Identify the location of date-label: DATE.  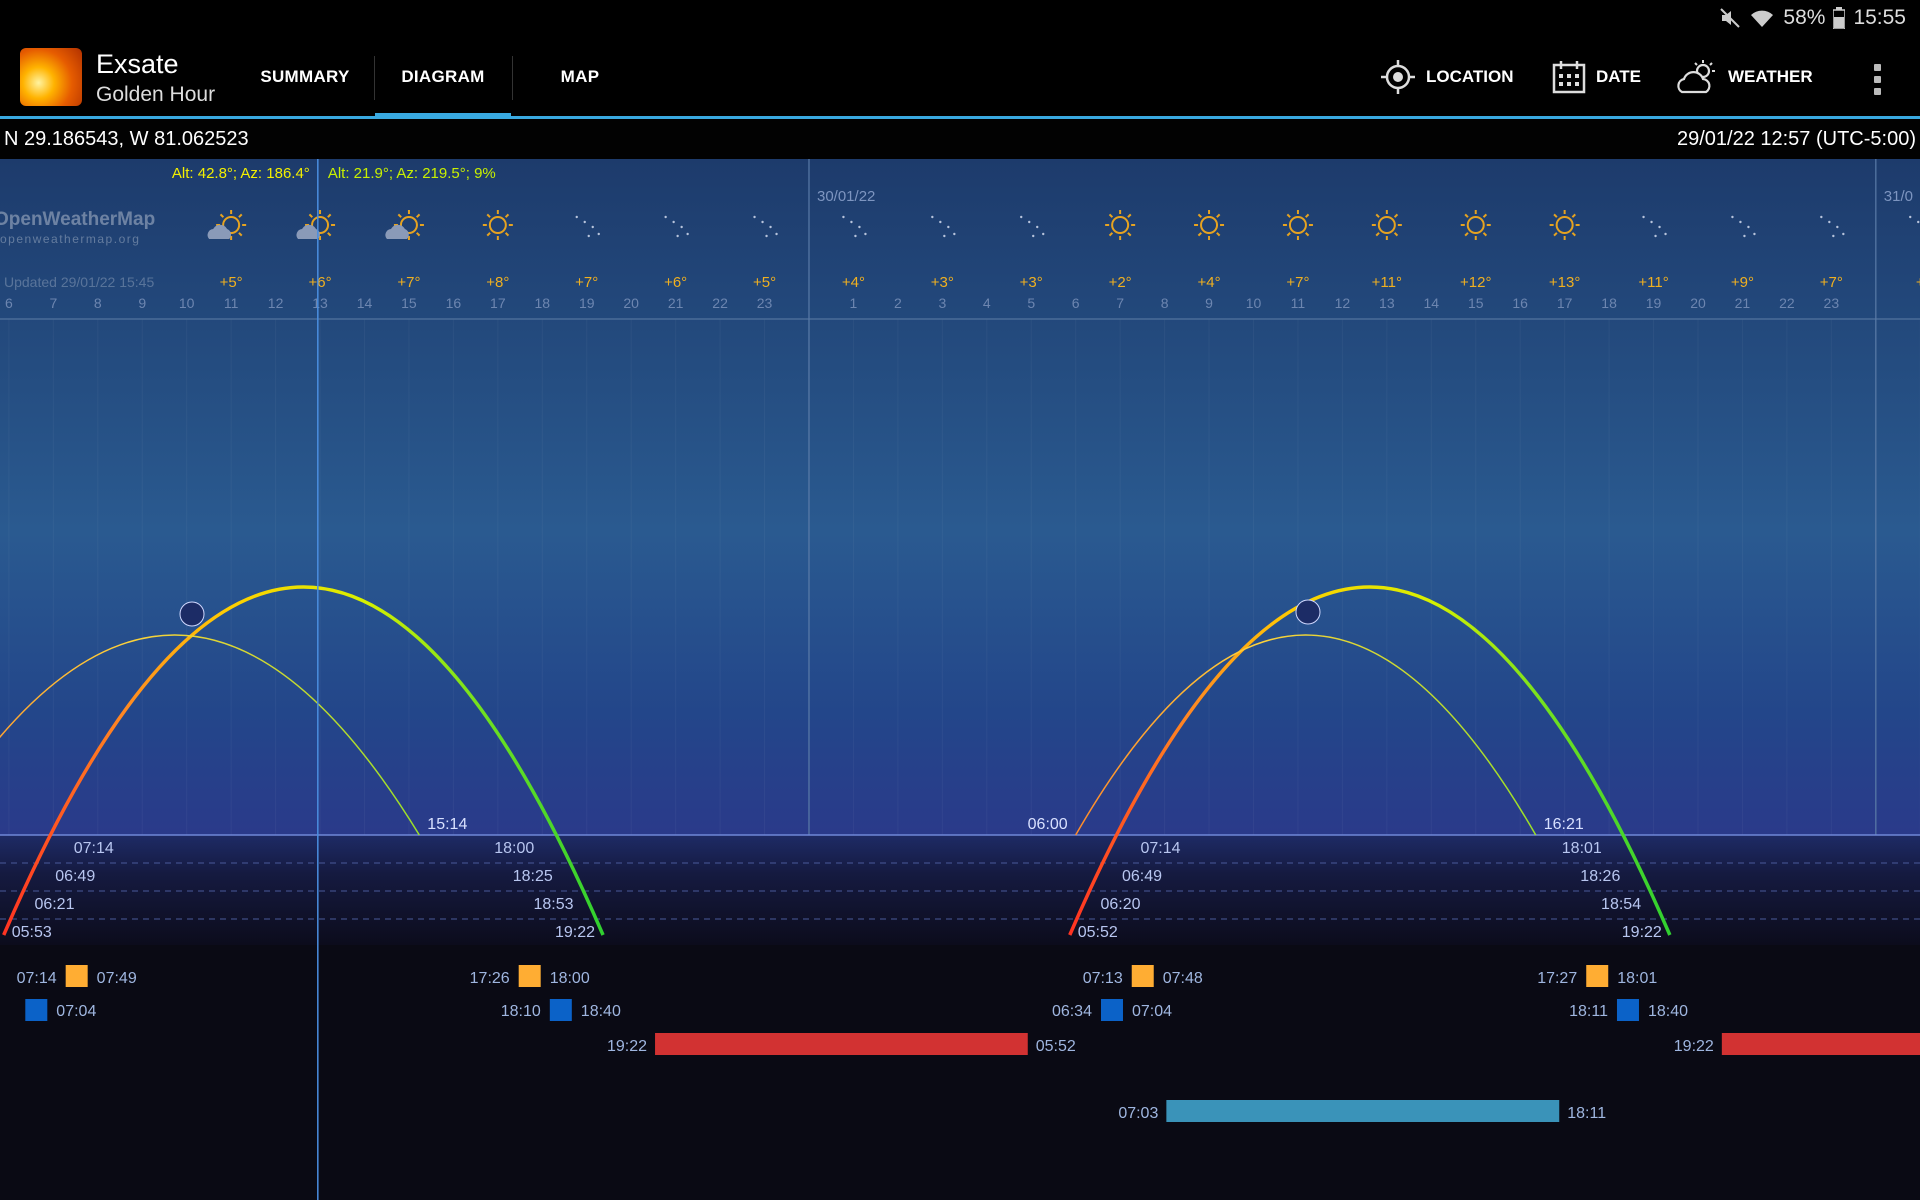
(1619, 76).